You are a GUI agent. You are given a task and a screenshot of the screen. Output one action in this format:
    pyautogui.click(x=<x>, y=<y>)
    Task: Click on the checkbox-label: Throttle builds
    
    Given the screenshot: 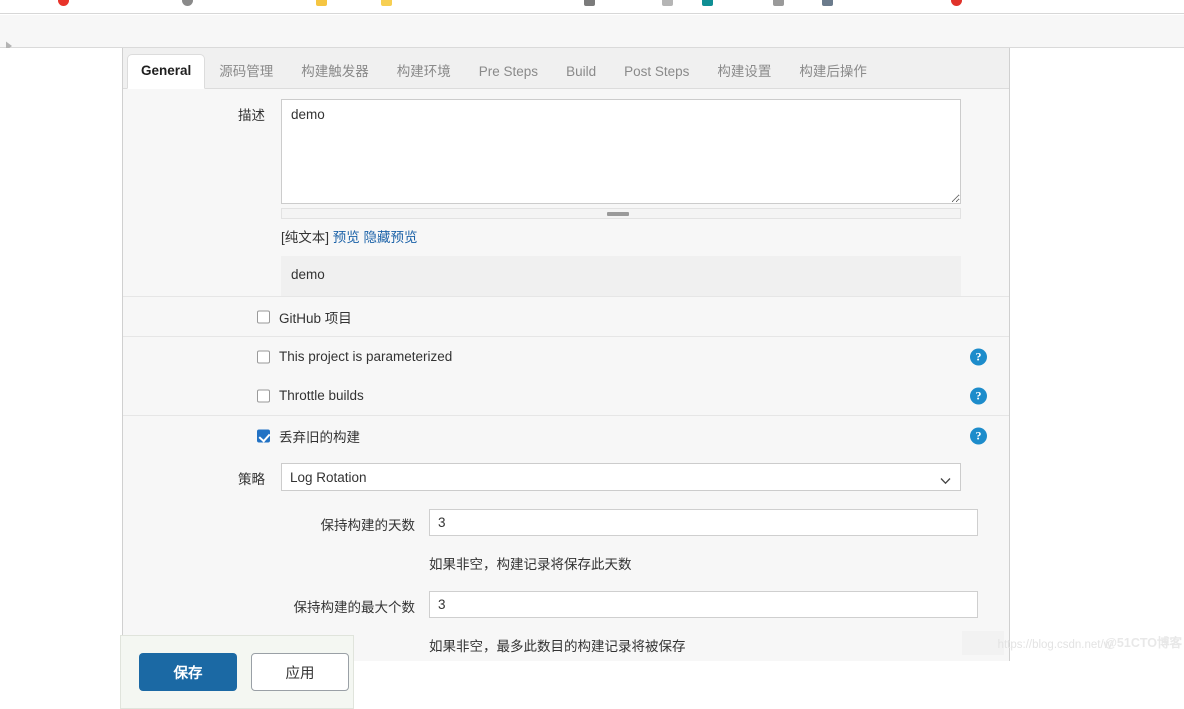 What is the action you would take?
    pyautogui.click(x=321, y=395)
    